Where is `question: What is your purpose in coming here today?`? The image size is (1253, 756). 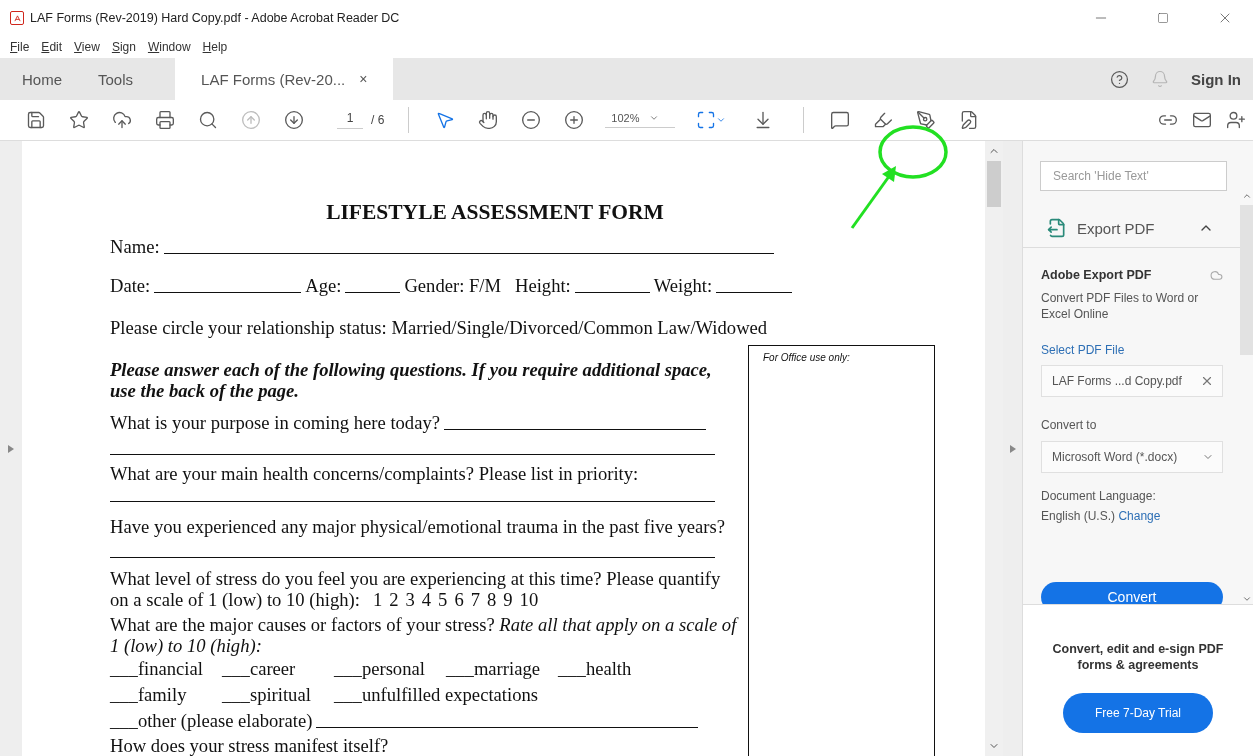 question: What is your purpose in coming here today? is located at coordinates (275, 422).